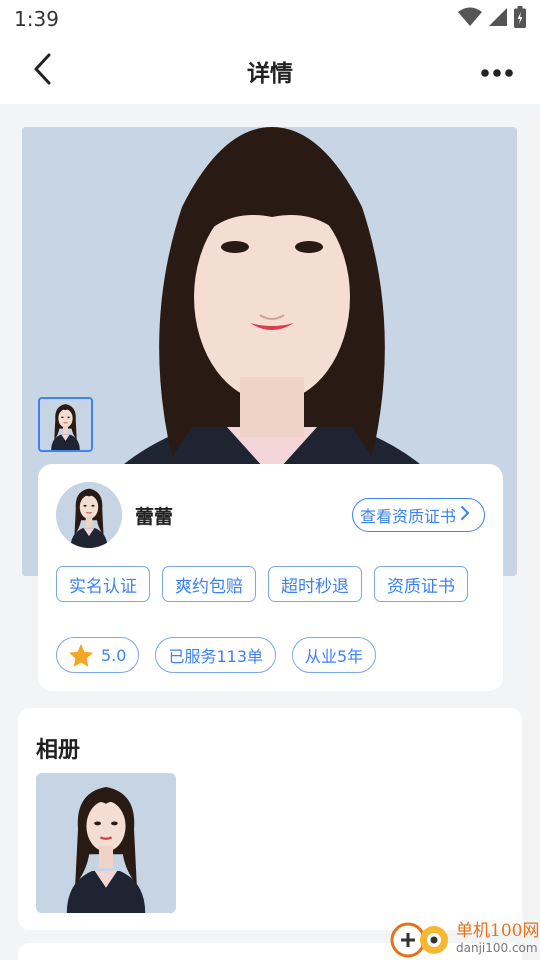 The width and height of the screenshot is (540, 960). I want to click on danji-logo-icon, so click(421, 938).